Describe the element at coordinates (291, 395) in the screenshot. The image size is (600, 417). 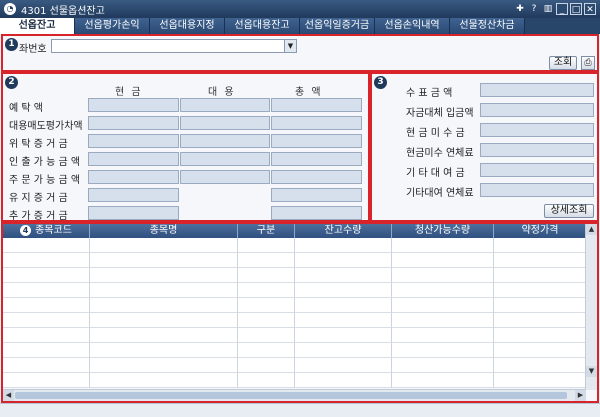
I see `scroll-thumb` at that location.